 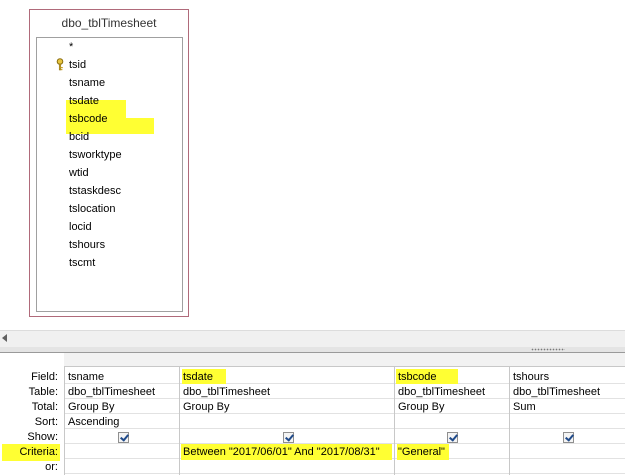 What do you see at coordinates (43, 392) in the screenshot?
I see `row-label-table: Table:` at bounding box center [43, 392].